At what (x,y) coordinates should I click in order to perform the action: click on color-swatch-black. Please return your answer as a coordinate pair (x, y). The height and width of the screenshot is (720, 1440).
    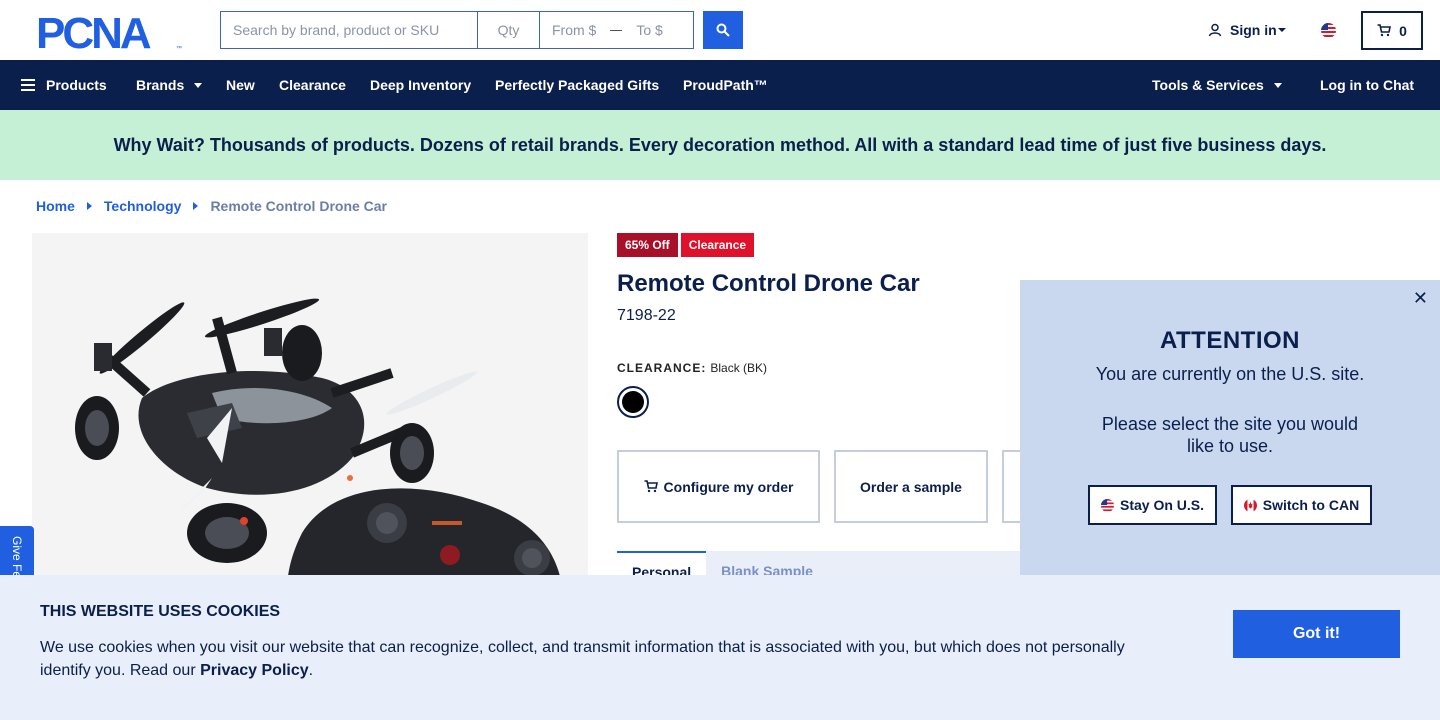
    Looking at the image, I should click on (633, 402).